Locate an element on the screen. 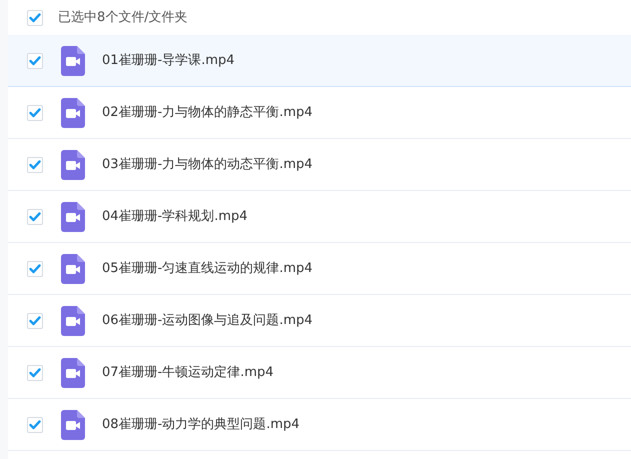  file-name: 05崔珊珊-匀速直线运动的规律.mp4 is located at coordinates (207, 269).